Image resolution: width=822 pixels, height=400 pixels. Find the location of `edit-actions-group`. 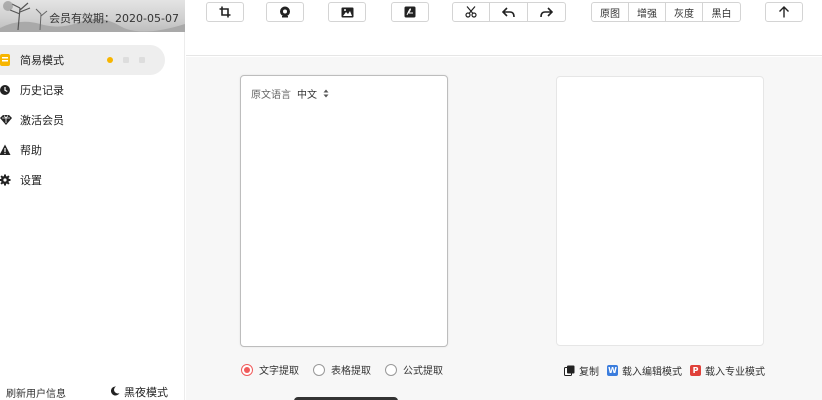

edit-actions-group is located at coordinates (509, 12).